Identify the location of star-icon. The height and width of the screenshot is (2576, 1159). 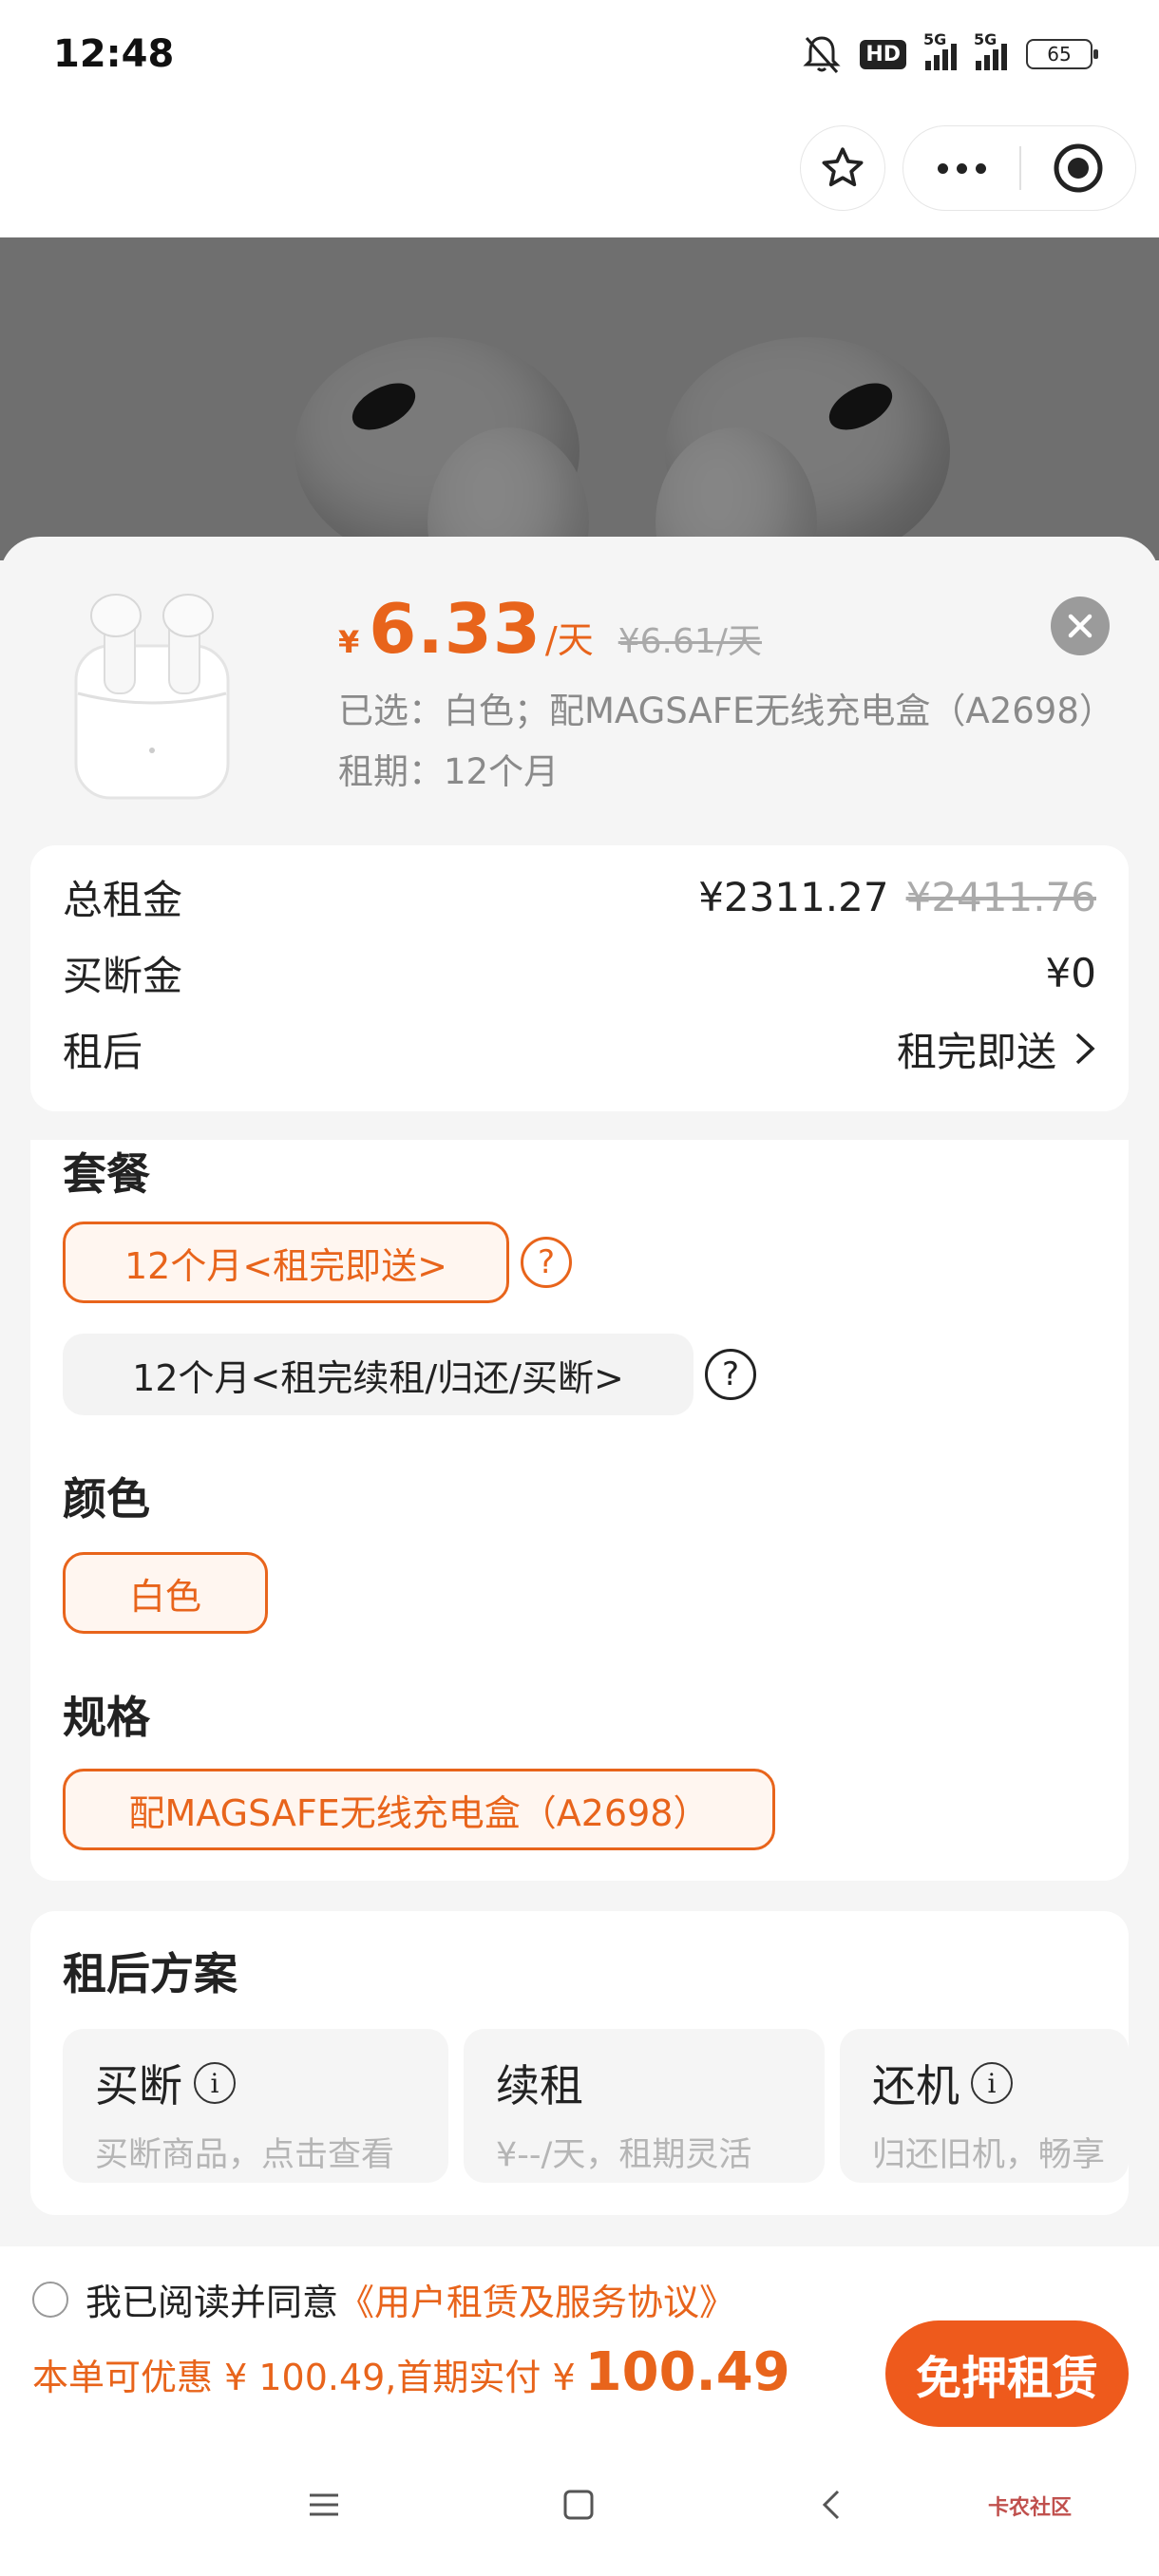
(843, 167).